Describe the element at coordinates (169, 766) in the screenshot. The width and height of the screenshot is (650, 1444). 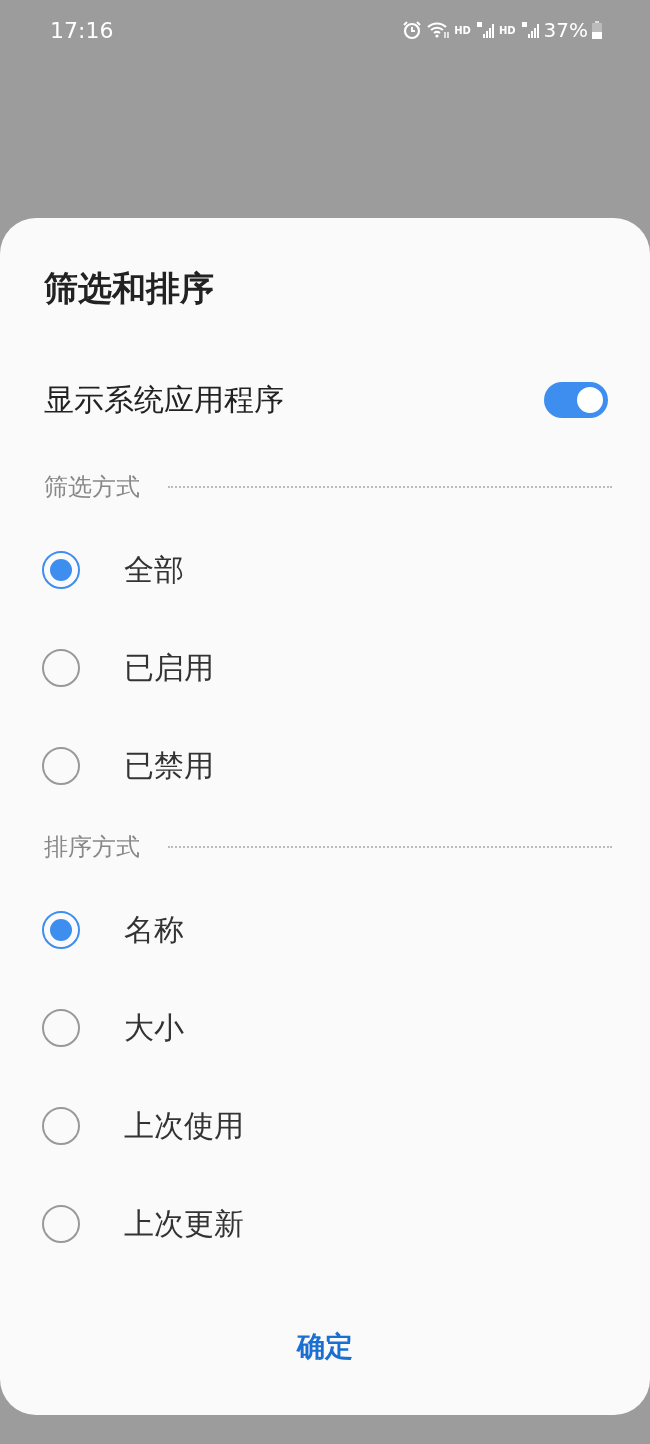
I see `option-label: 已禁用` at that location.